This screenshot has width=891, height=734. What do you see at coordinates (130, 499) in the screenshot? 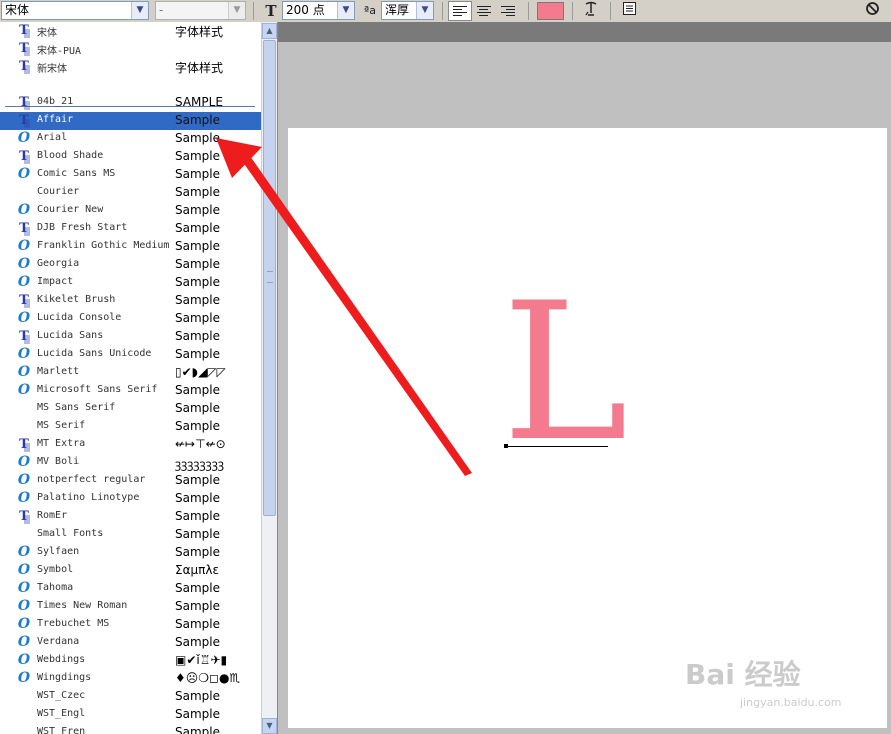
I see `font-list-item: O Palatino Linotype Sample` at bounding box center [130, 499].